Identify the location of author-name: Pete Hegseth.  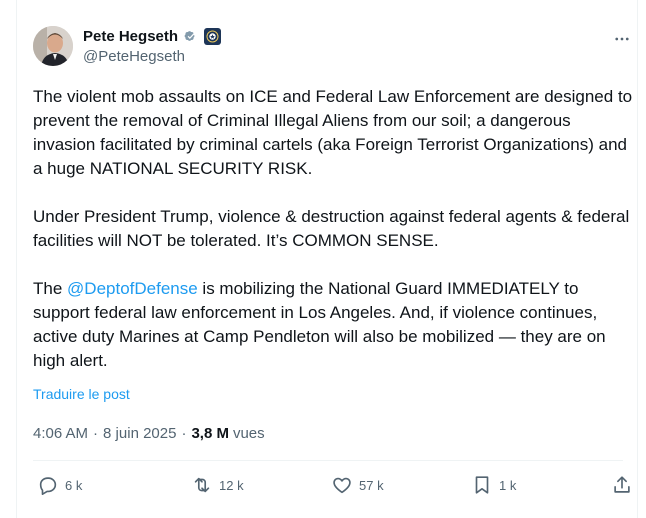
(130, 36).